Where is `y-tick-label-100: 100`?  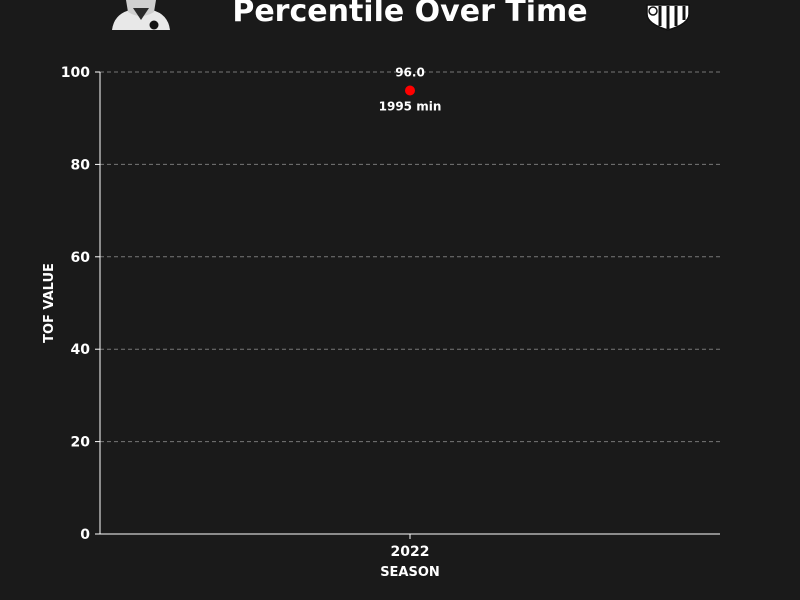
y-tick-label-100: 100 is located at coordinates (75, 73).